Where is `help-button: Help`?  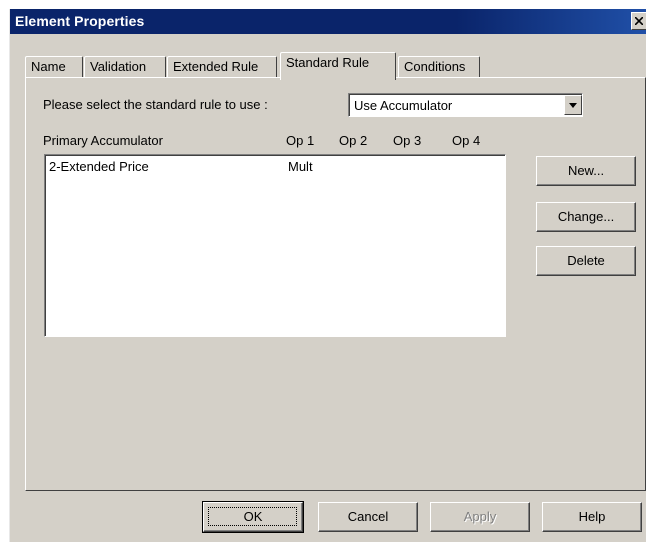 help-button: Help is located at coordinates (592, 517).